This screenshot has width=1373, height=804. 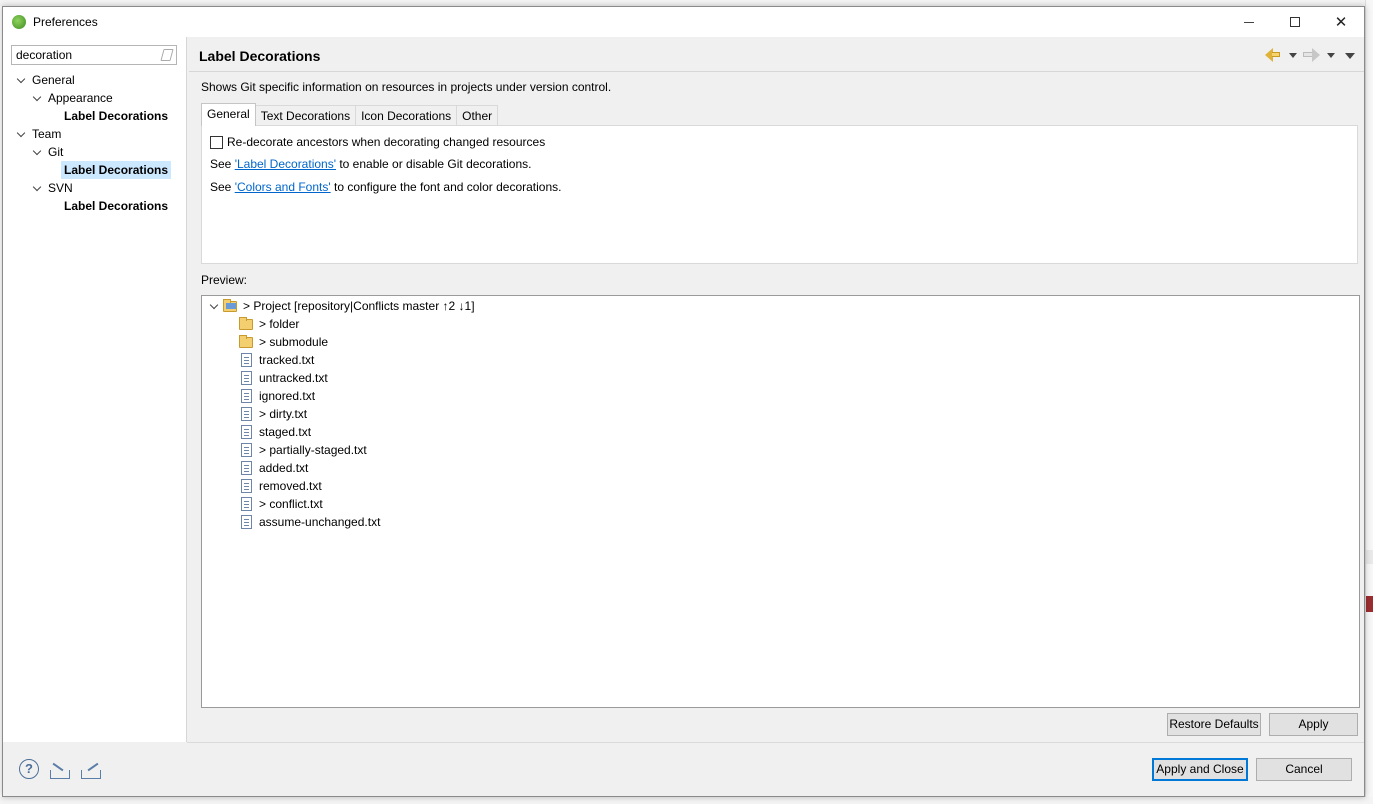 I want to click on clear-filter-icon, so click(x=167, y=55).